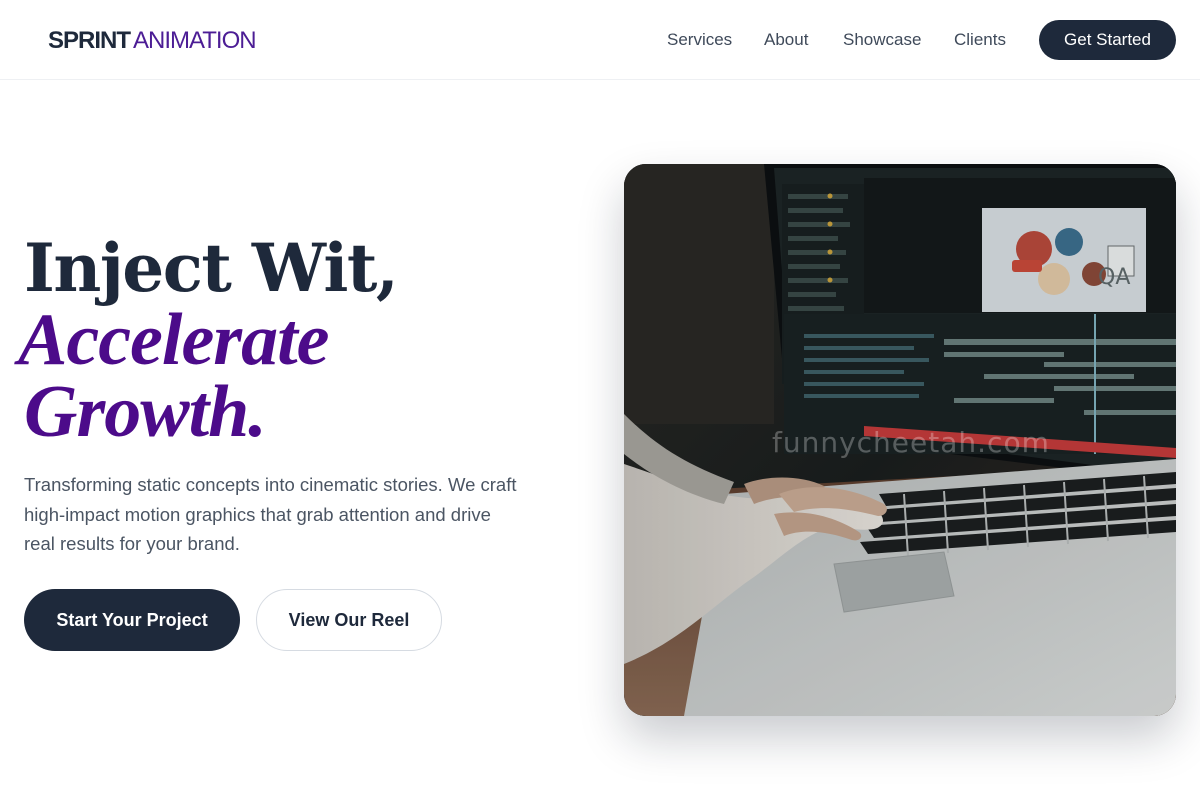 This screenshot has width=1200, height=800. I want to click on headline-line-2: Accelerate, so click(174, 340).